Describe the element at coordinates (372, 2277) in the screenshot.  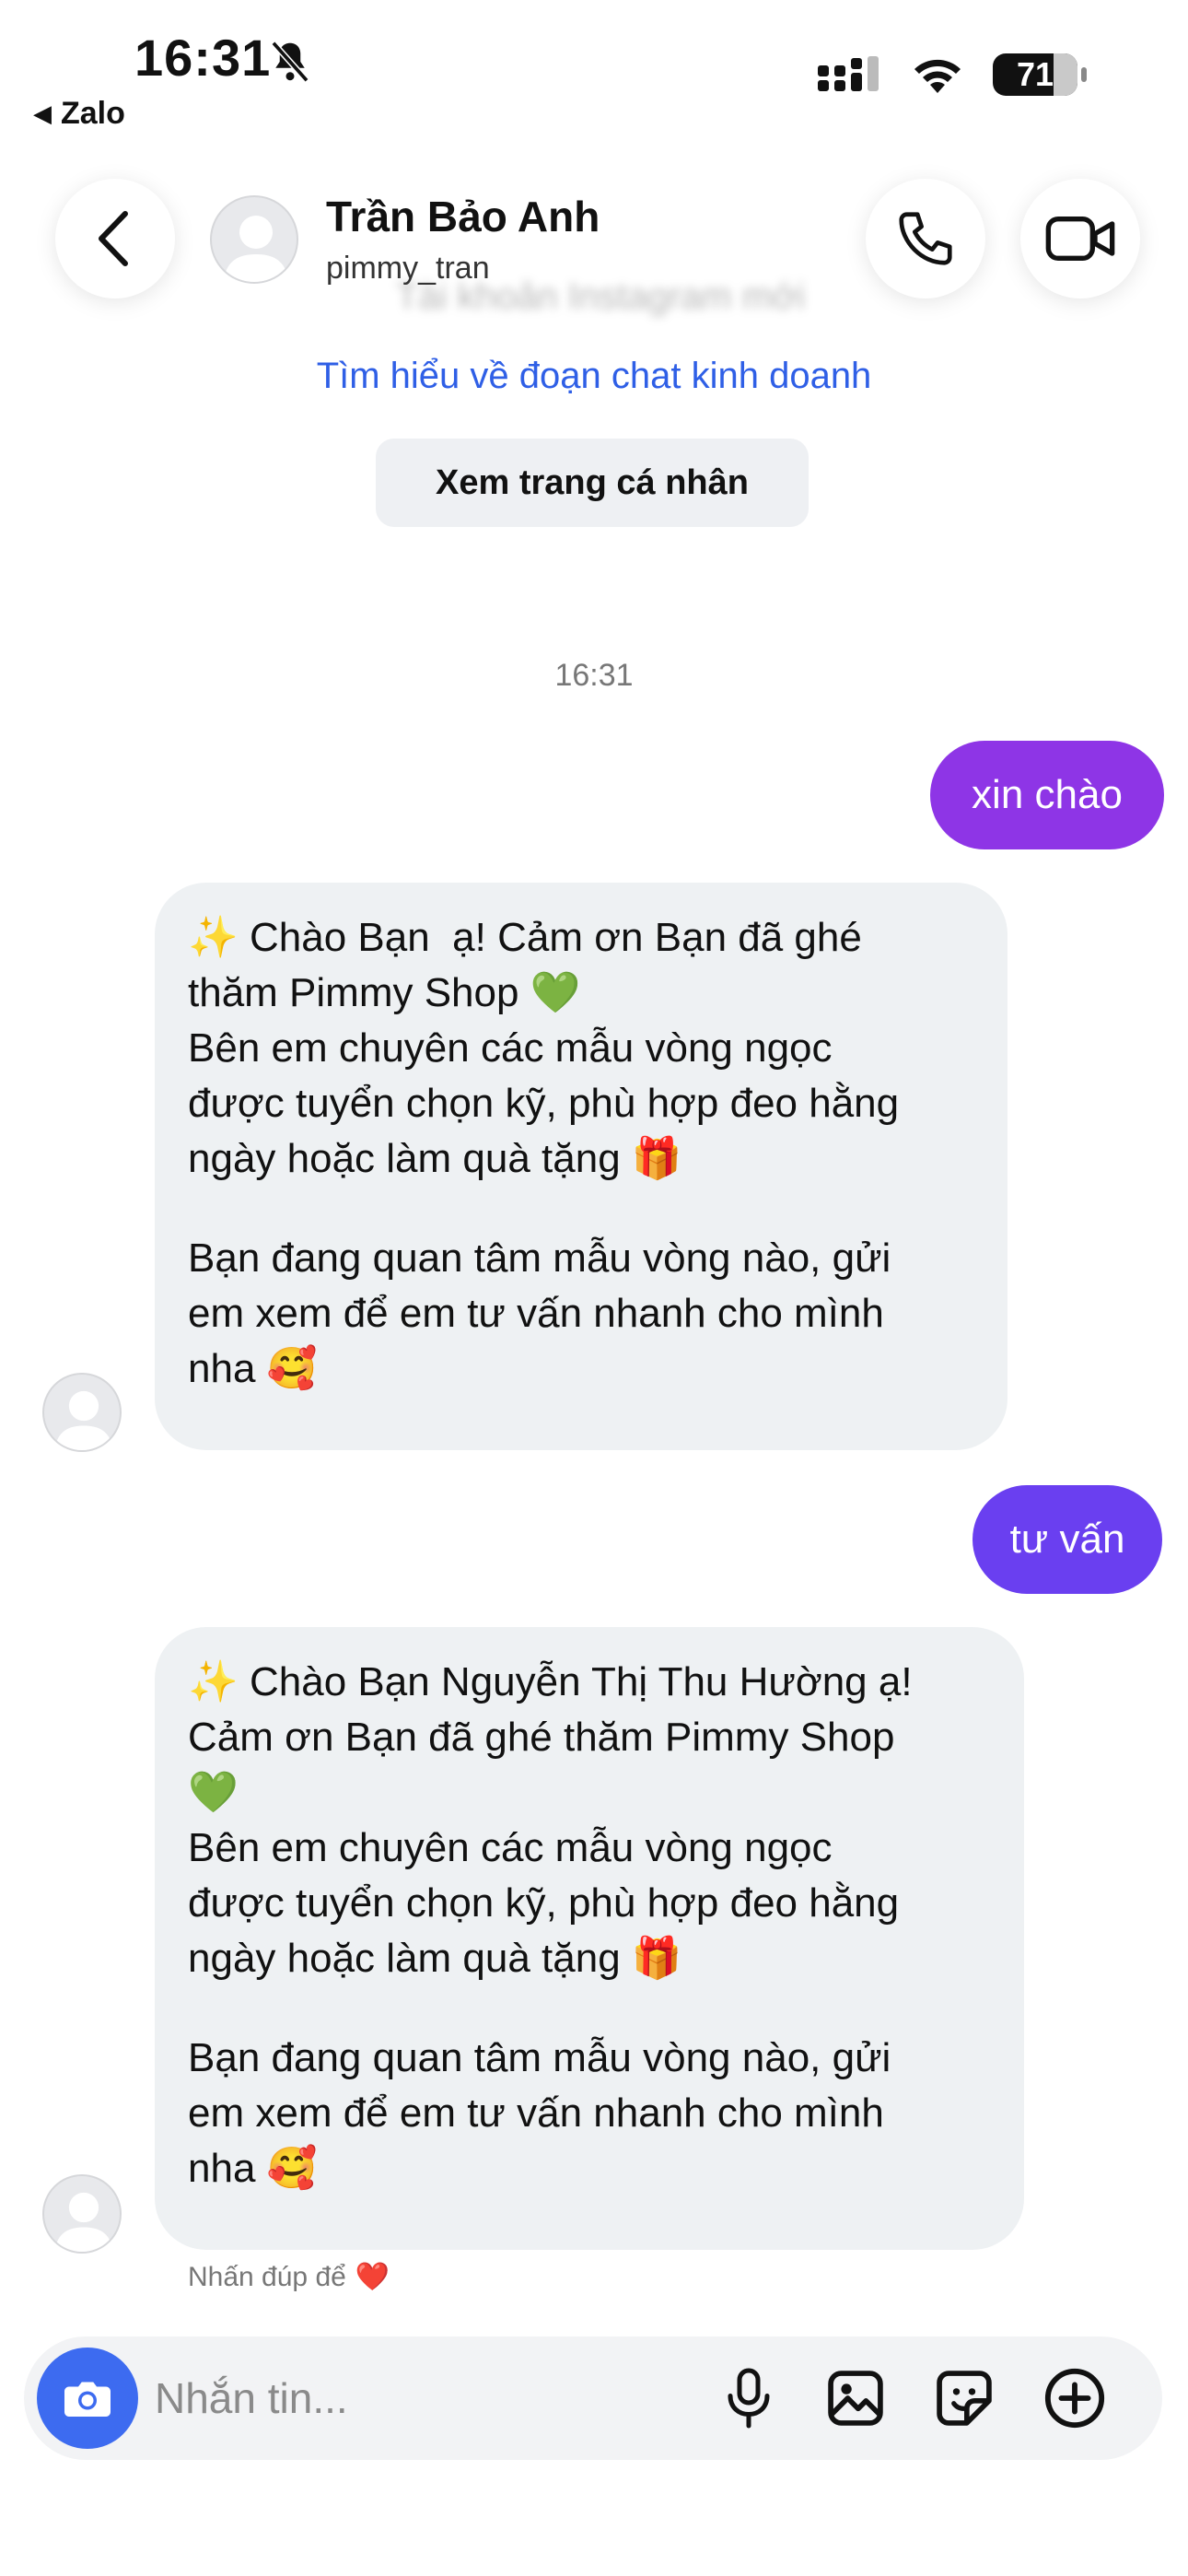
I see `heart-icon: ❤️` at that location.